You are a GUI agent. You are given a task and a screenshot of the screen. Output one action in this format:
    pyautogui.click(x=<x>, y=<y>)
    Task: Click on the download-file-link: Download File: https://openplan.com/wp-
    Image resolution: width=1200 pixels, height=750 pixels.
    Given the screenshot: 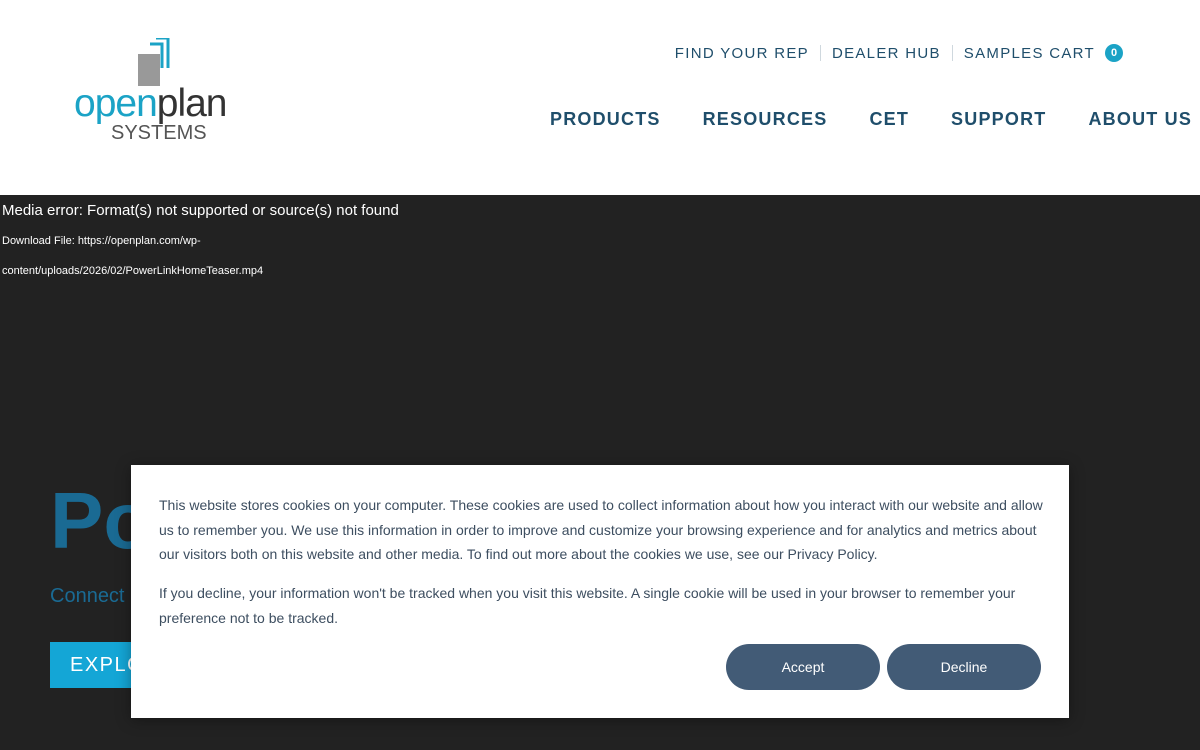 What is the action you would take?
    pyautogui.click(x=101, y=241)
    